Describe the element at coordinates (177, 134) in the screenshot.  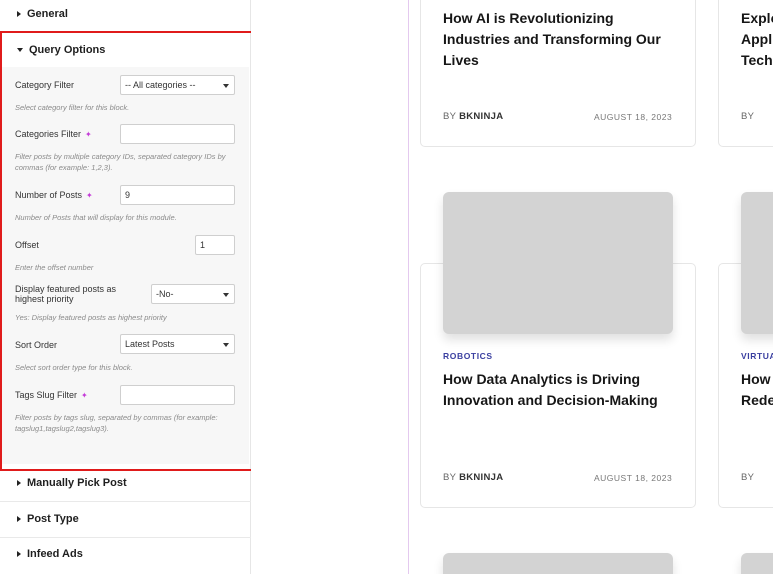
I see `categories-filter-input` at that location.